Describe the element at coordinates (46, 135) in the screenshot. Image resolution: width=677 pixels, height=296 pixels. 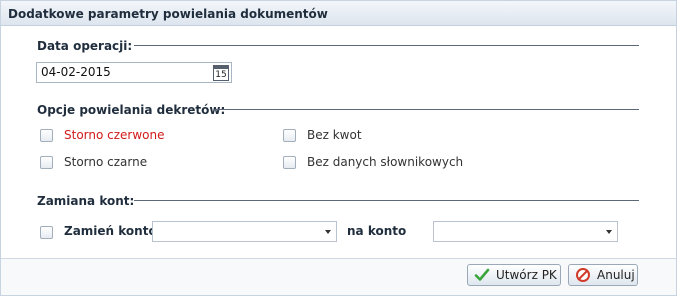
I see `storno-czerwone-checkbox` at that location.